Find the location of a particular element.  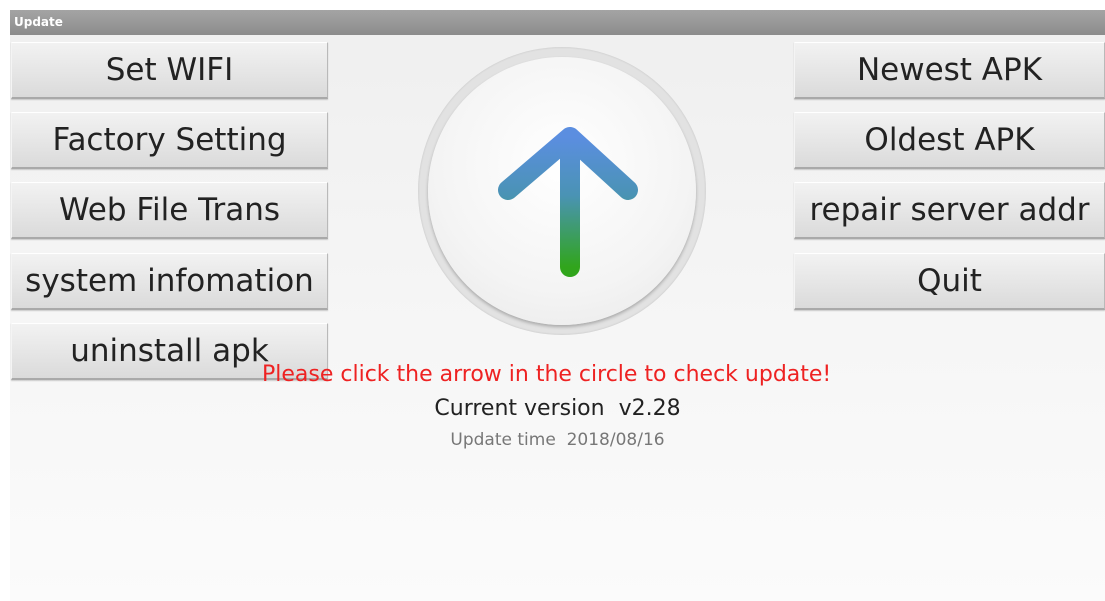

current-version-label: Current version is located at coordinates (519, 408).